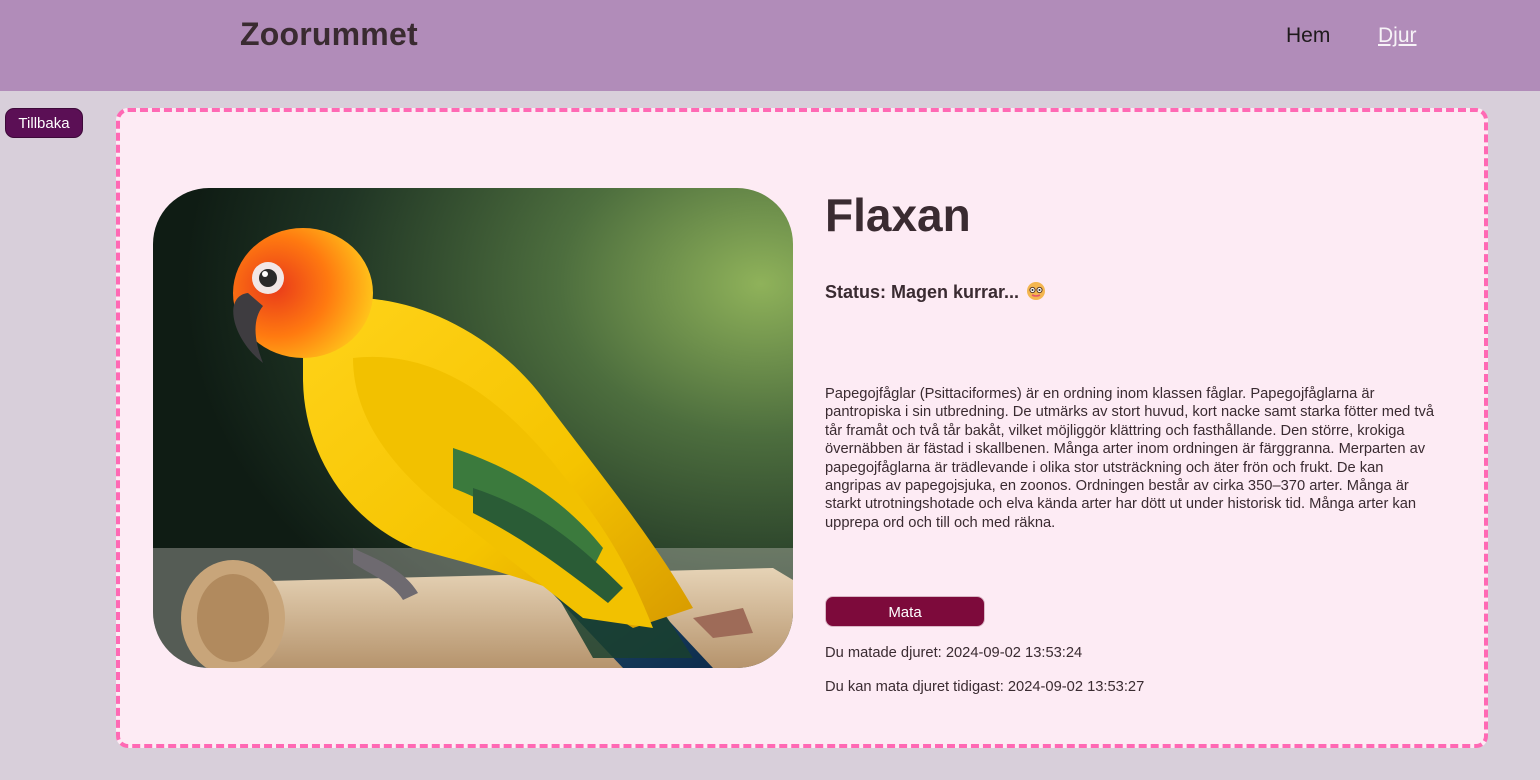 This screenshot has width=1540, height=780. I want to click on hungry-face-emoji-icon, so click(1036, 291).